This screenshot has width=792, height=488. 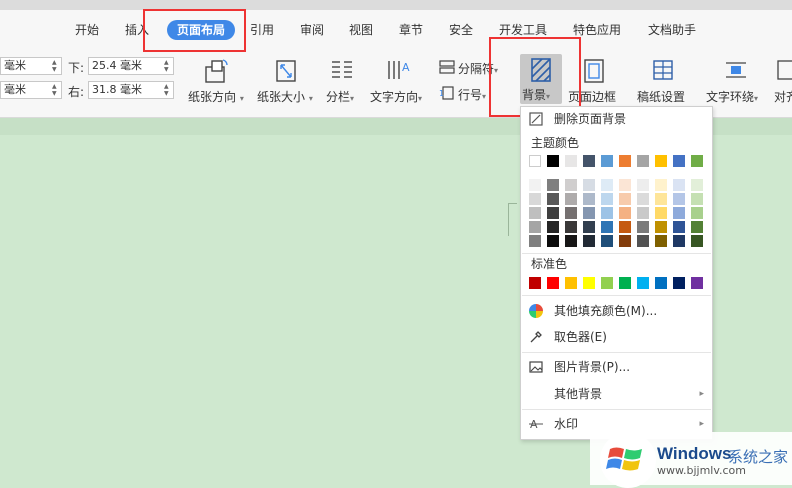 I want to click on orientation-button: 纸张方向 ▾, so click(x=217, y=81).